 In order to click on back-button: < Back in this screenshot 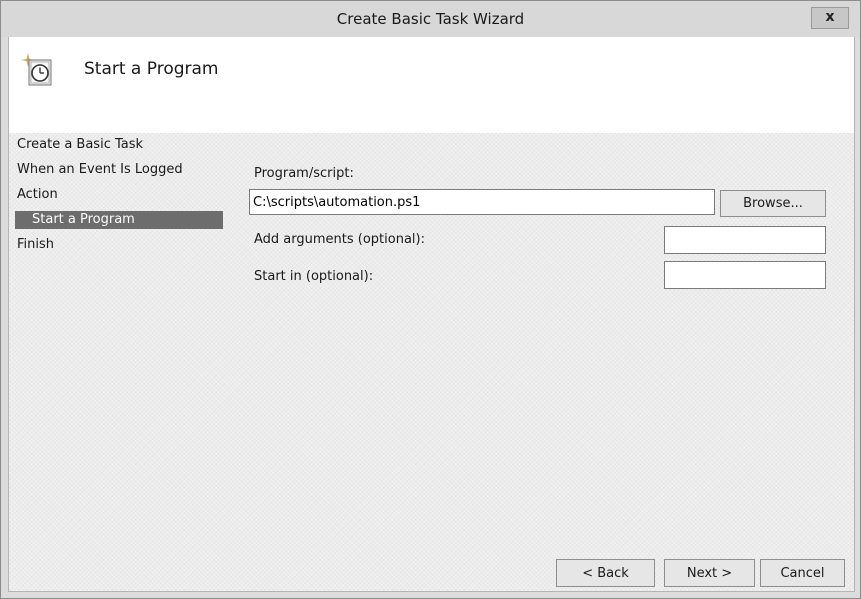, I will do `click(605, 573)`.